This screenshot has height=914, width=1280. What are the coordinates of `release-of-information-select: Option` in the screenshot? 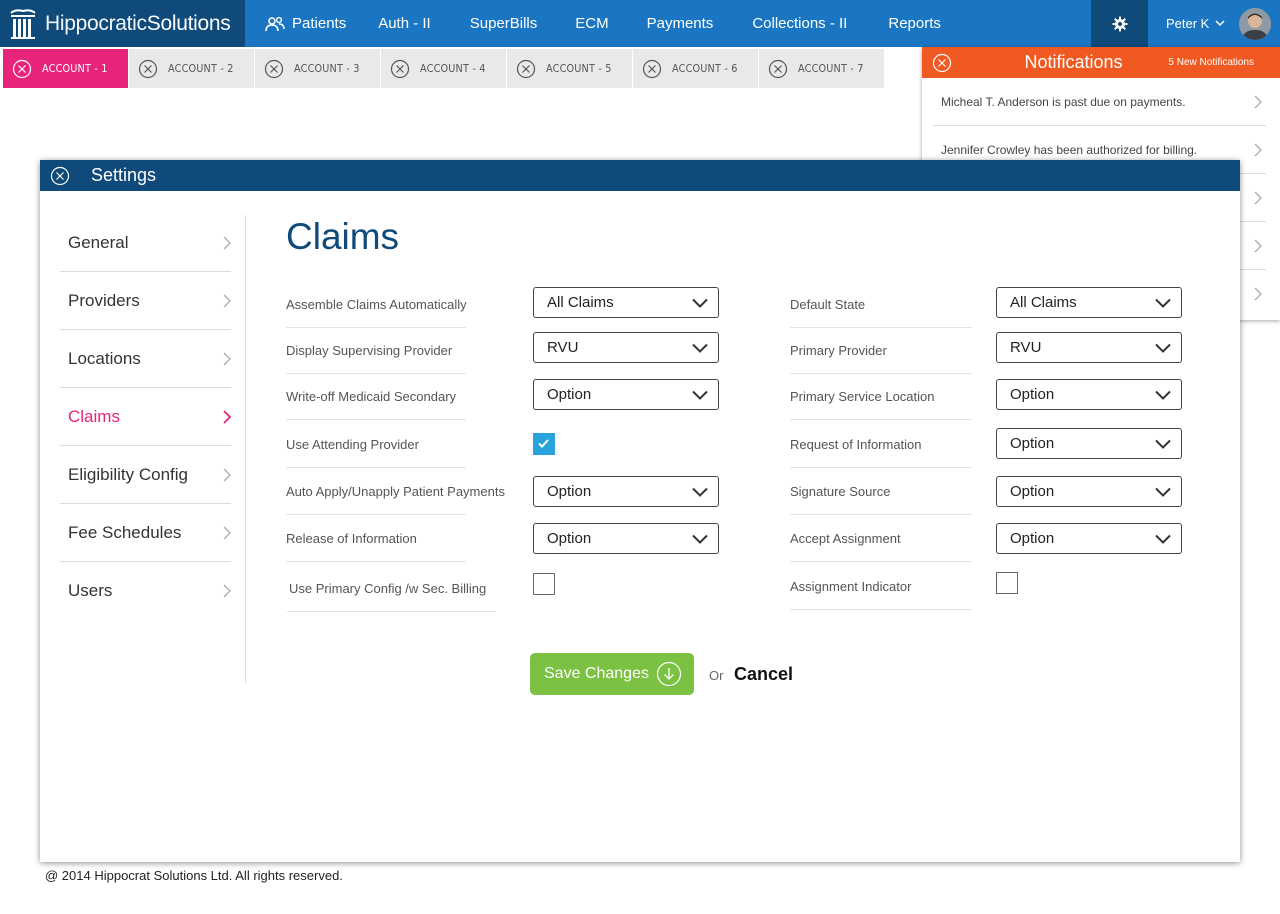 It's located at (626, 538).